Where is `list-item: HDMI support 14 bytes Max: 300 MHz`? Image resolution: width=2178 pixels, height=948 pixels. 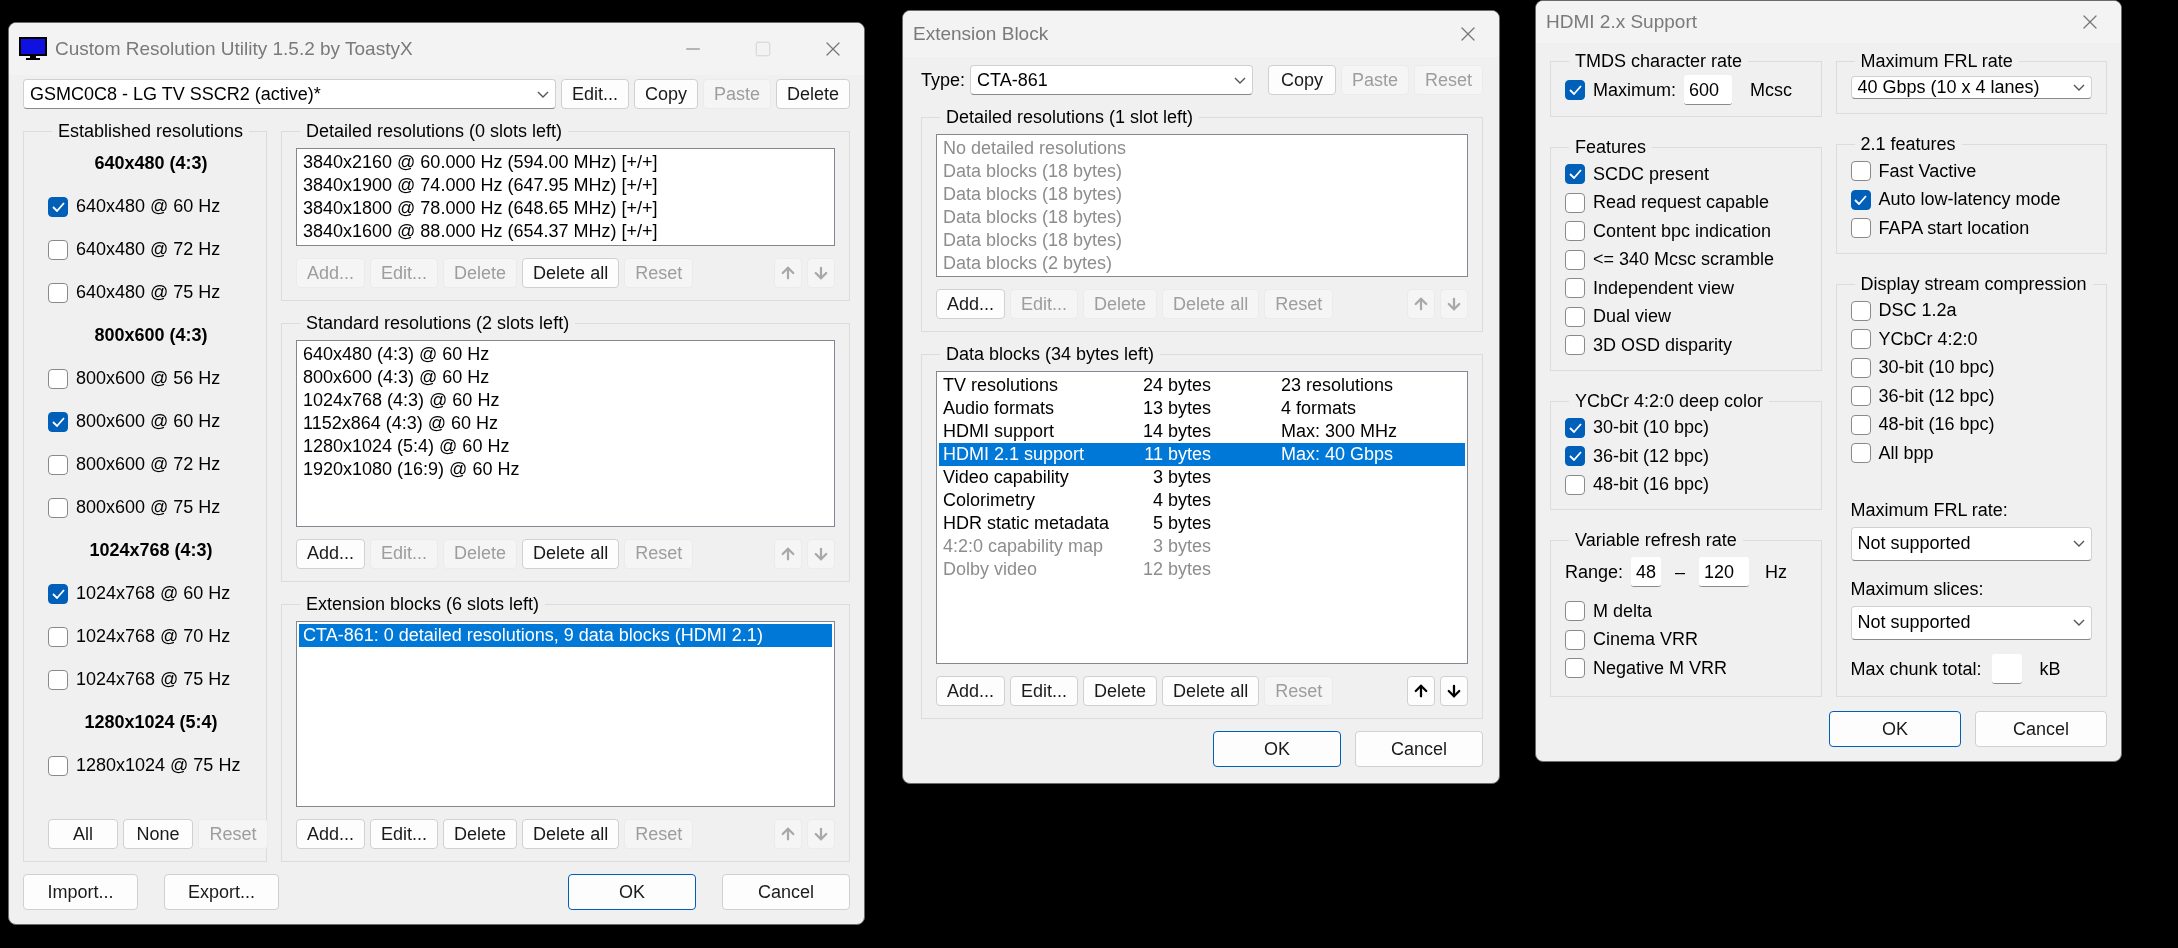 list-item: HDMI support 14 bytes Max: 300 MHz is located at coordinates (1202, 431).